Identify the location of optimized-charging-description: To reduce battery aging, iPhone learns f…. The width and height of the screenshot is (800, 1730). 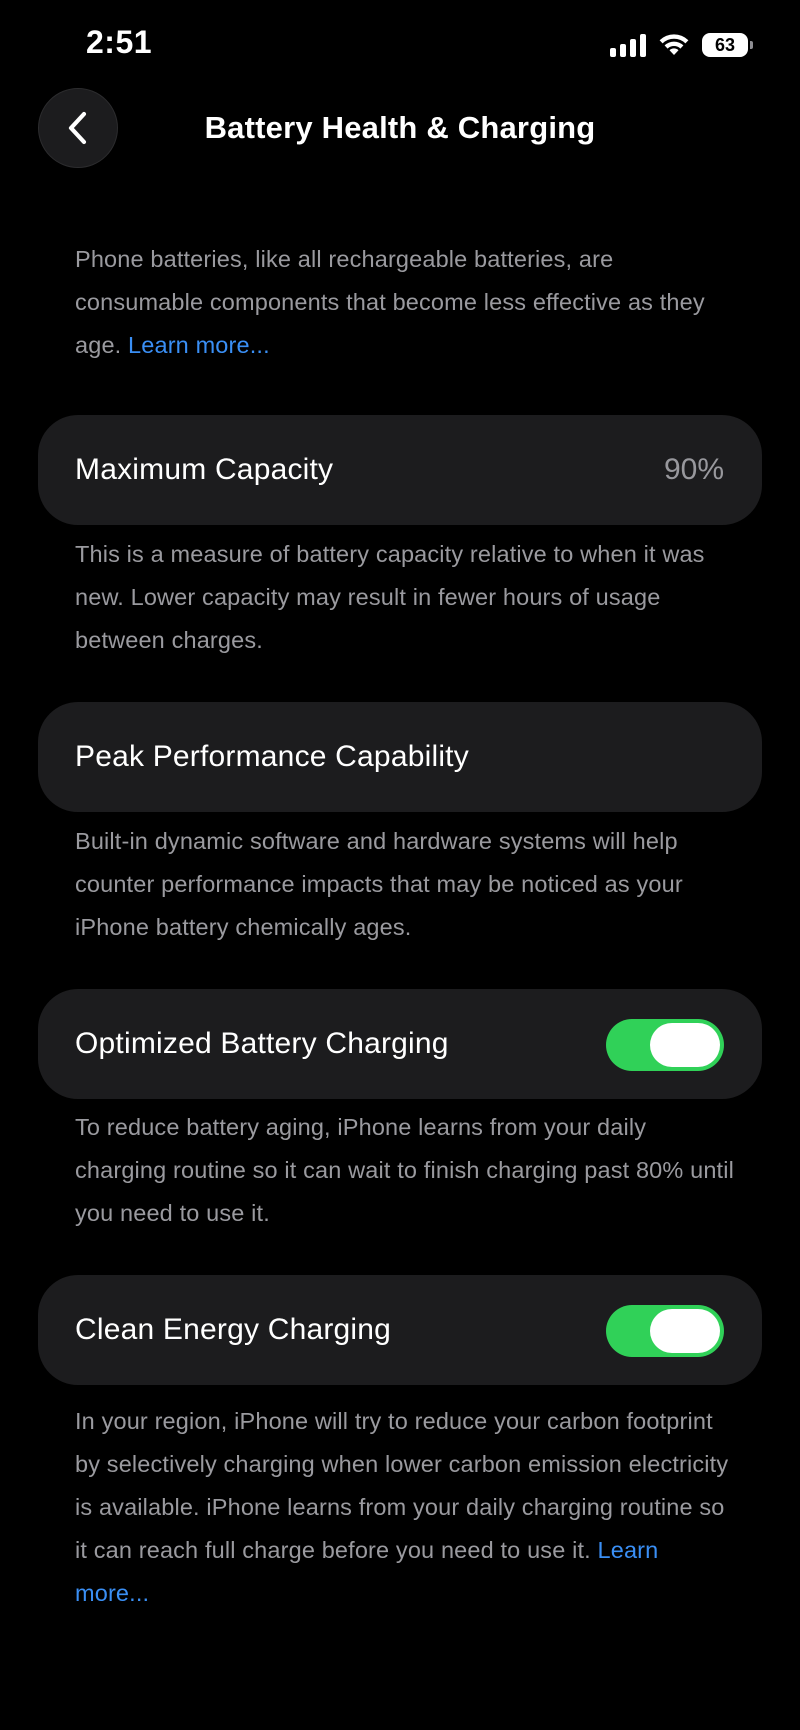
(404, 1170).